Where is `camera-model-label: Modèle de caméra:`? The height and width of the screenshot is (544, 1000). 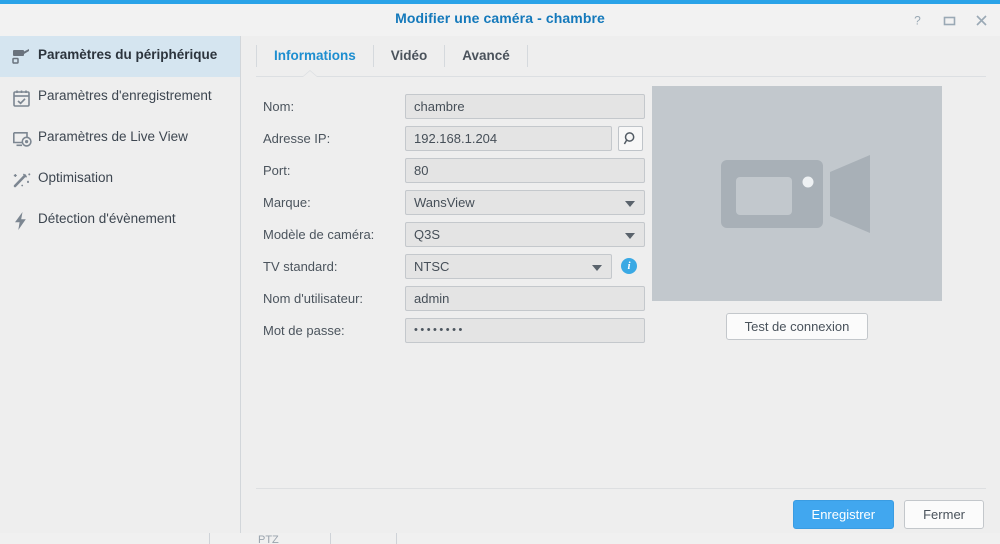 camera-model-label: Modèle de caméra: is located at coordinates (319, 234).